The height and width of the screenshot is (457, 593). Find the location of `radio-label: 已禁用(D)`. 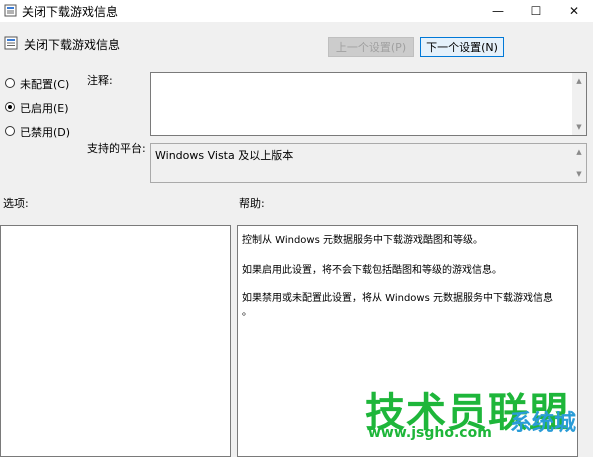

radio-label: 已禁用(D) is located at coordinates (45, 132).